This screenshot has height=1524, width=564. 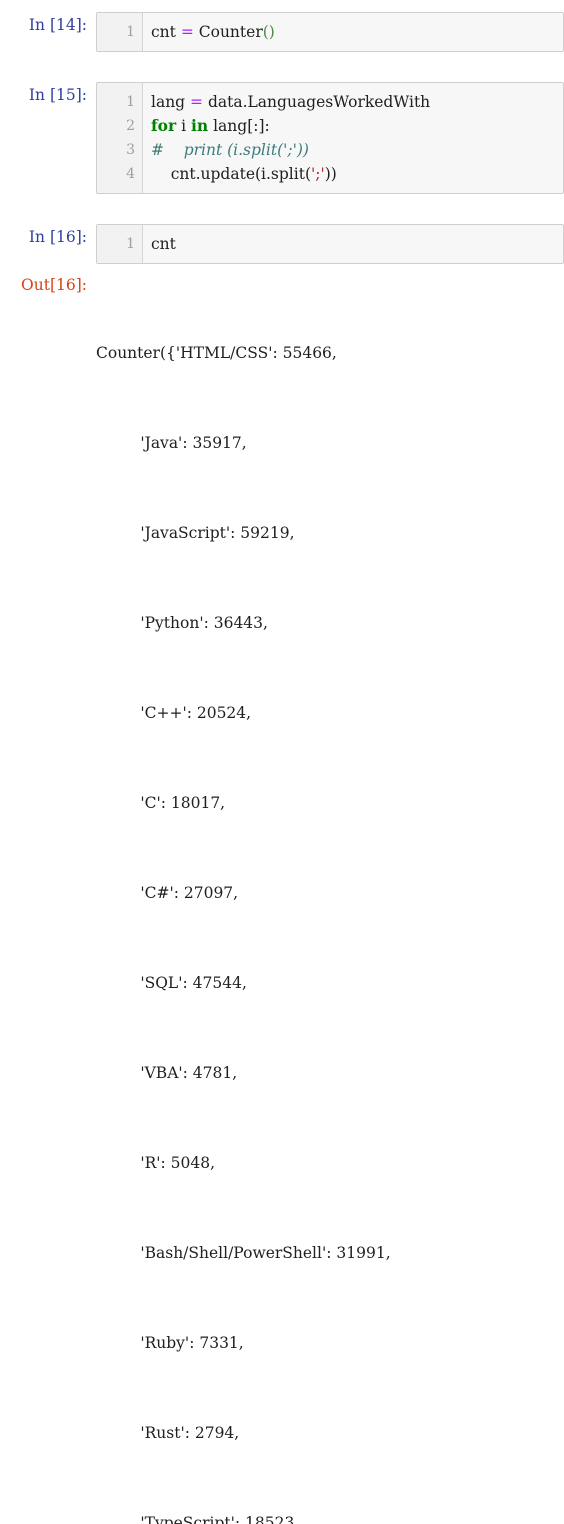 What do you see at coordinates (57, 25) in the screenshot?
I see `input-prompt-label: In [14]:` at bounding box center [57, 25].